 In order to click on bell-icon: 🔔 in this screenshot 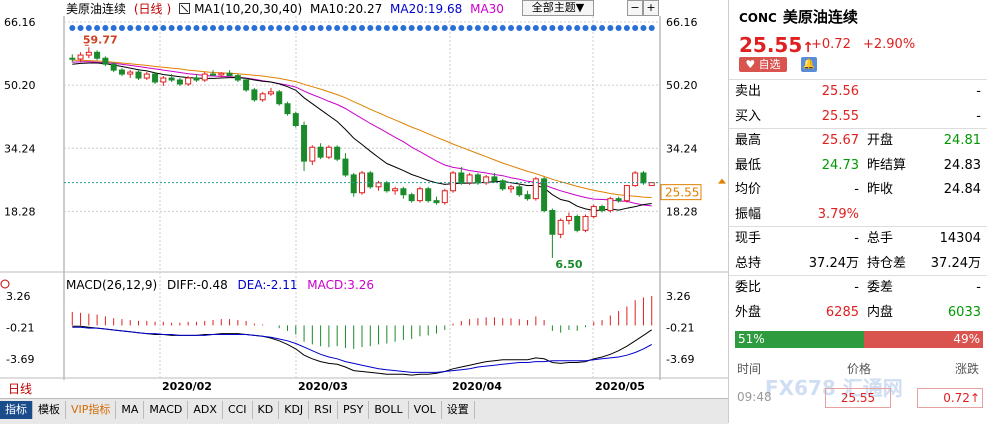, I will do `click(809, 64)`.